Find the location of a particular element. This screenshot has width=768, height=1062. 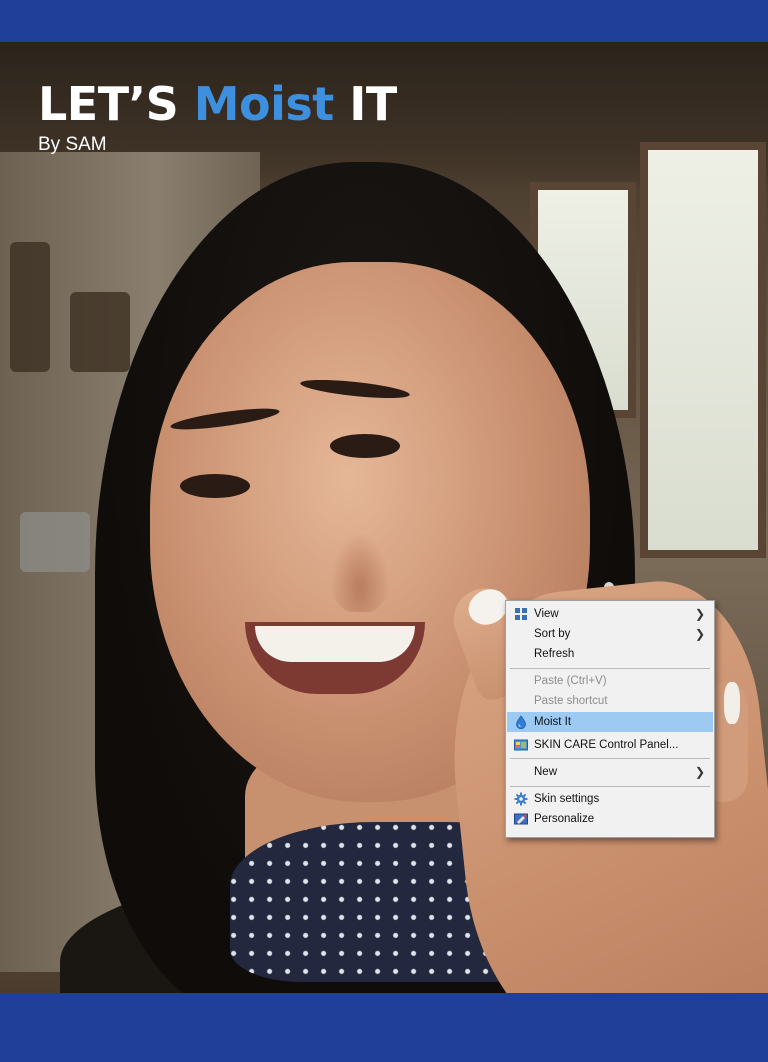

menu-item-refresh: Refresh is located at coordinates (610, 654).